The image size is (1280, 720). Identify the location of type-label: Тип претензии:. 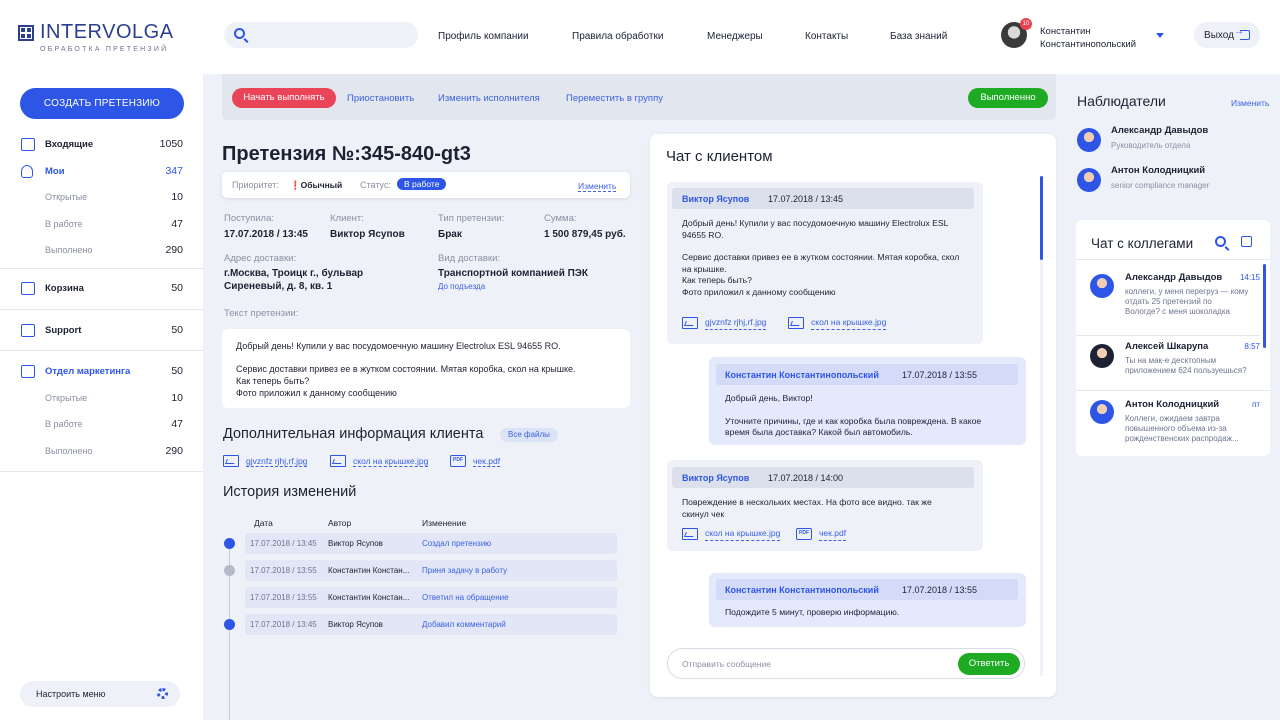
(471, 218).